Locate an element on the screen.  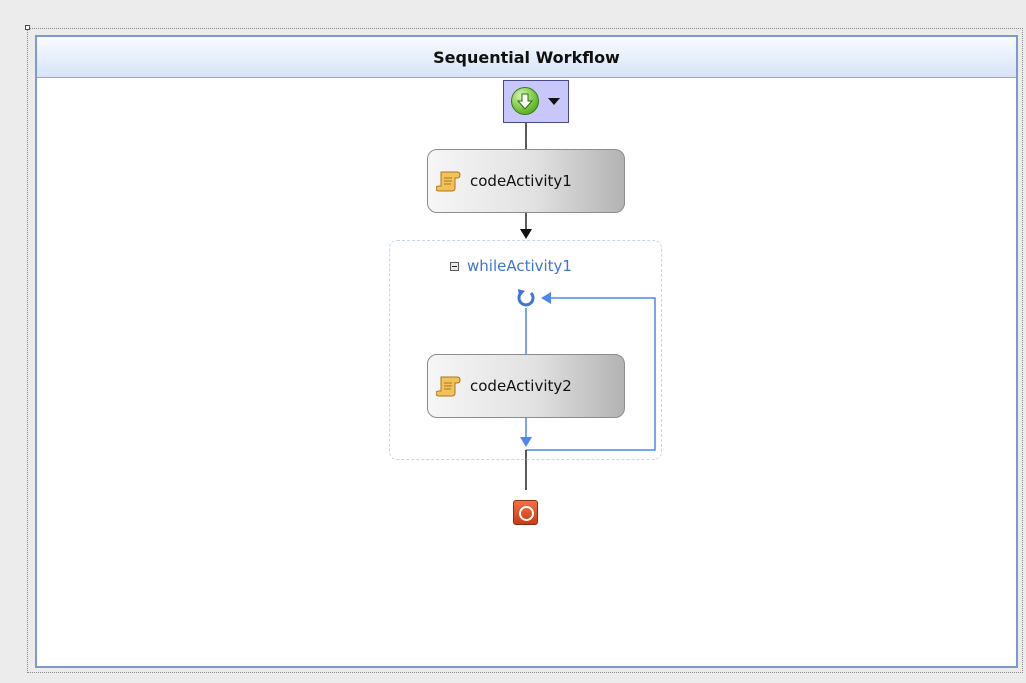
code-activity-2: codeActivity2 is located at coordinates (526, 386).